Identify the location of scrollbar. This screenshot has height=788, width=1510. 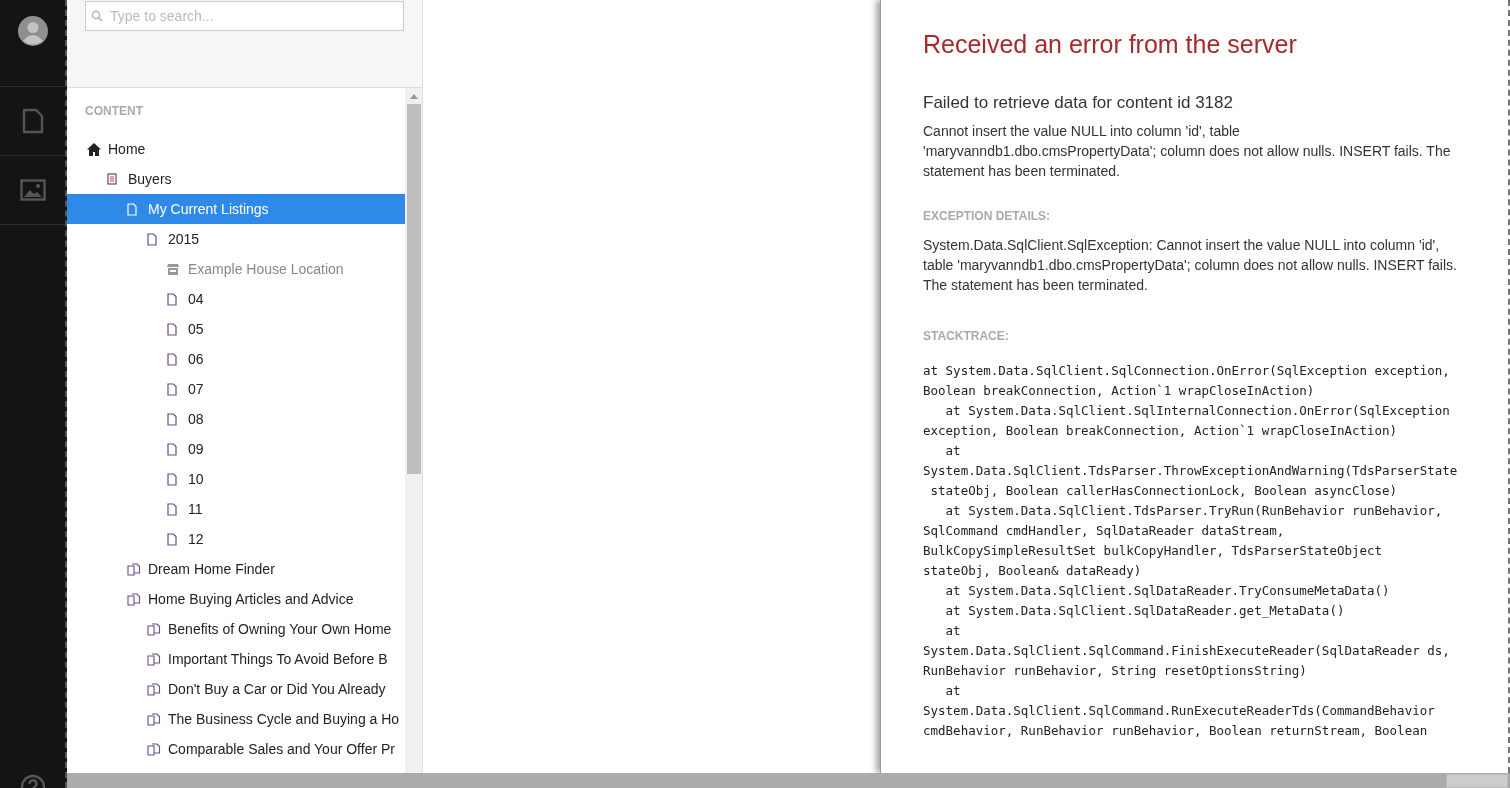
(414, 430).